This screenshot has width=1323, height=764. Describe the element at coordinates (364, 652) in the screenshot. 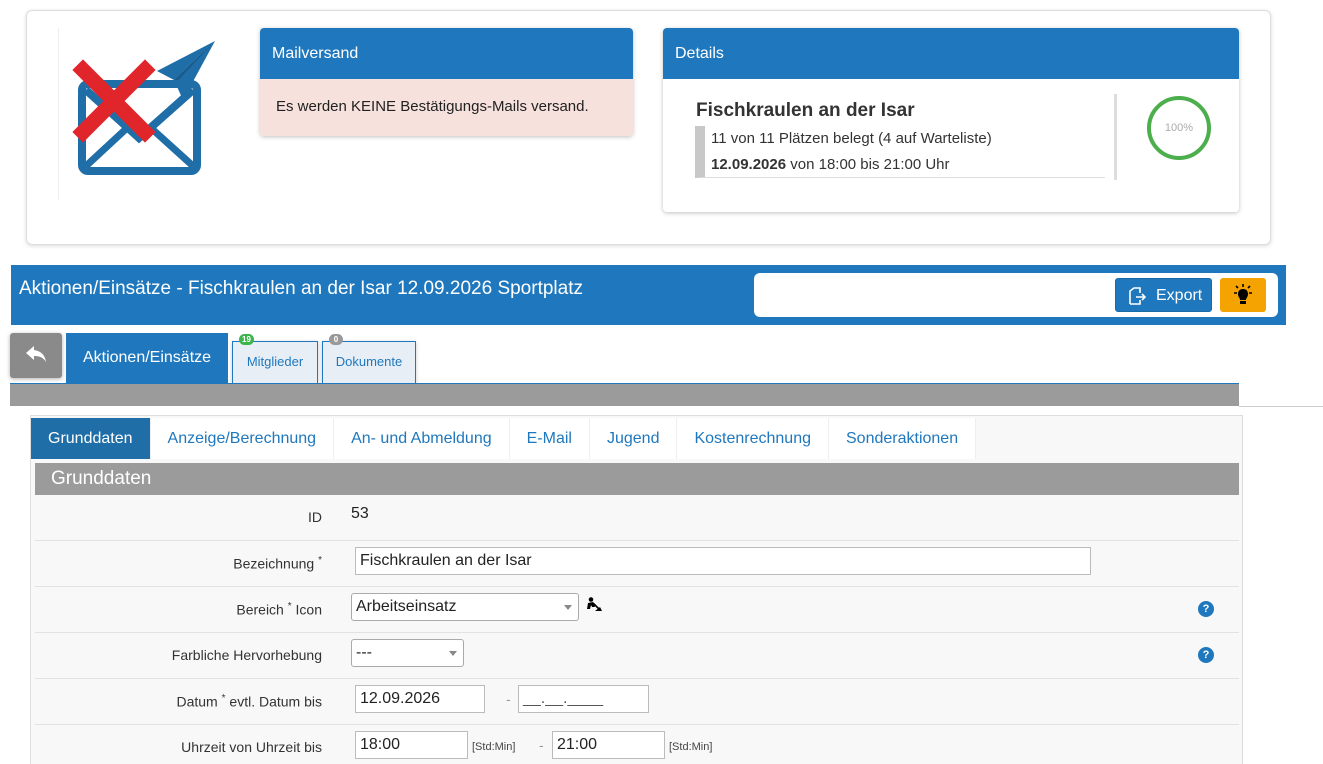

I see `color-select-value: ---` at that location.